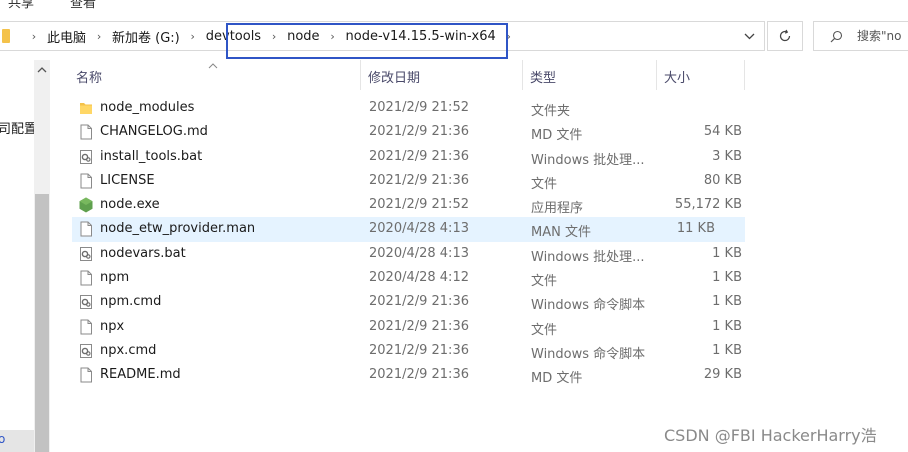  I want to click on file-name: CHANGELOG.md, so click(154, 132).